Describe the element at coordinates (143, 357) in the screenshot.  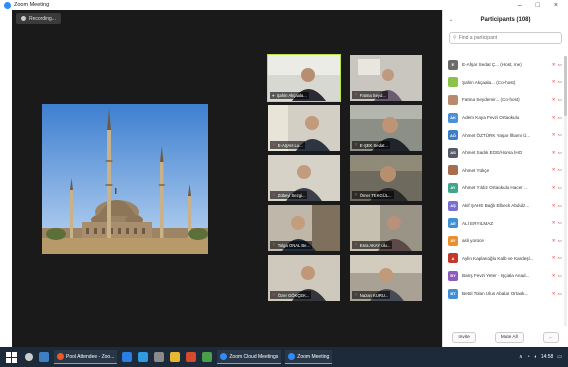
I see `ie-icon` at that location.